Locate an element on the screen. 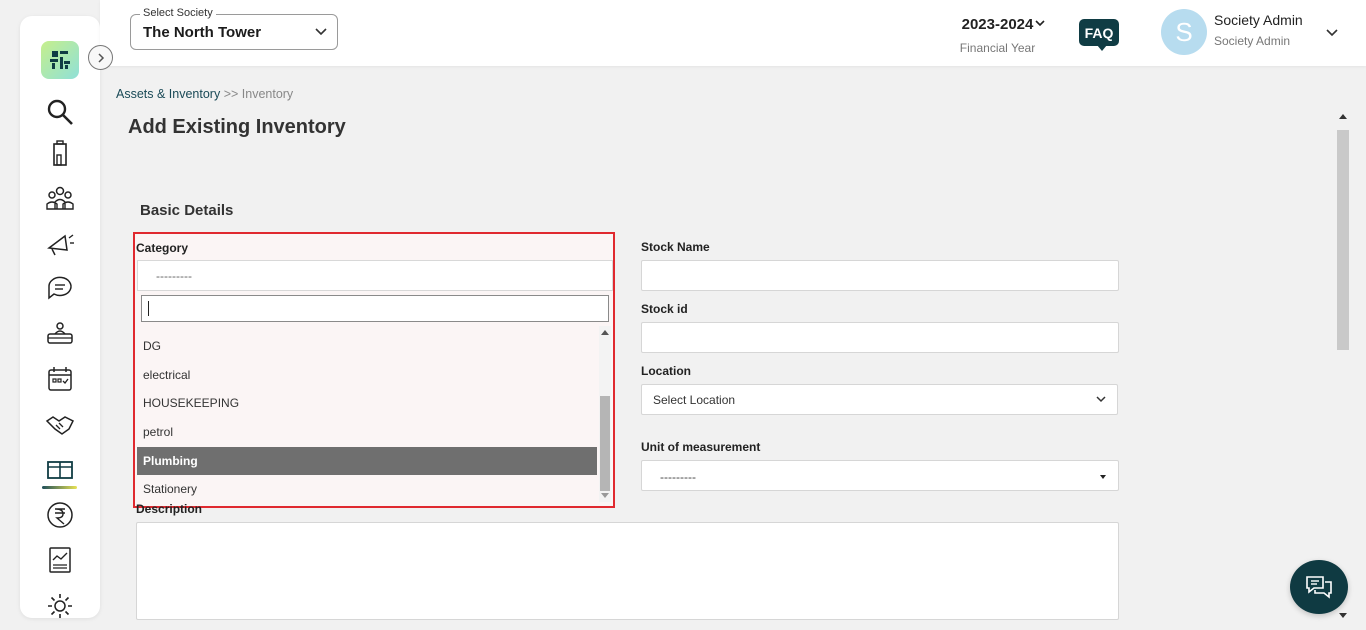  society-select: Select Society The North Tower is located at coordinates (234, 28).